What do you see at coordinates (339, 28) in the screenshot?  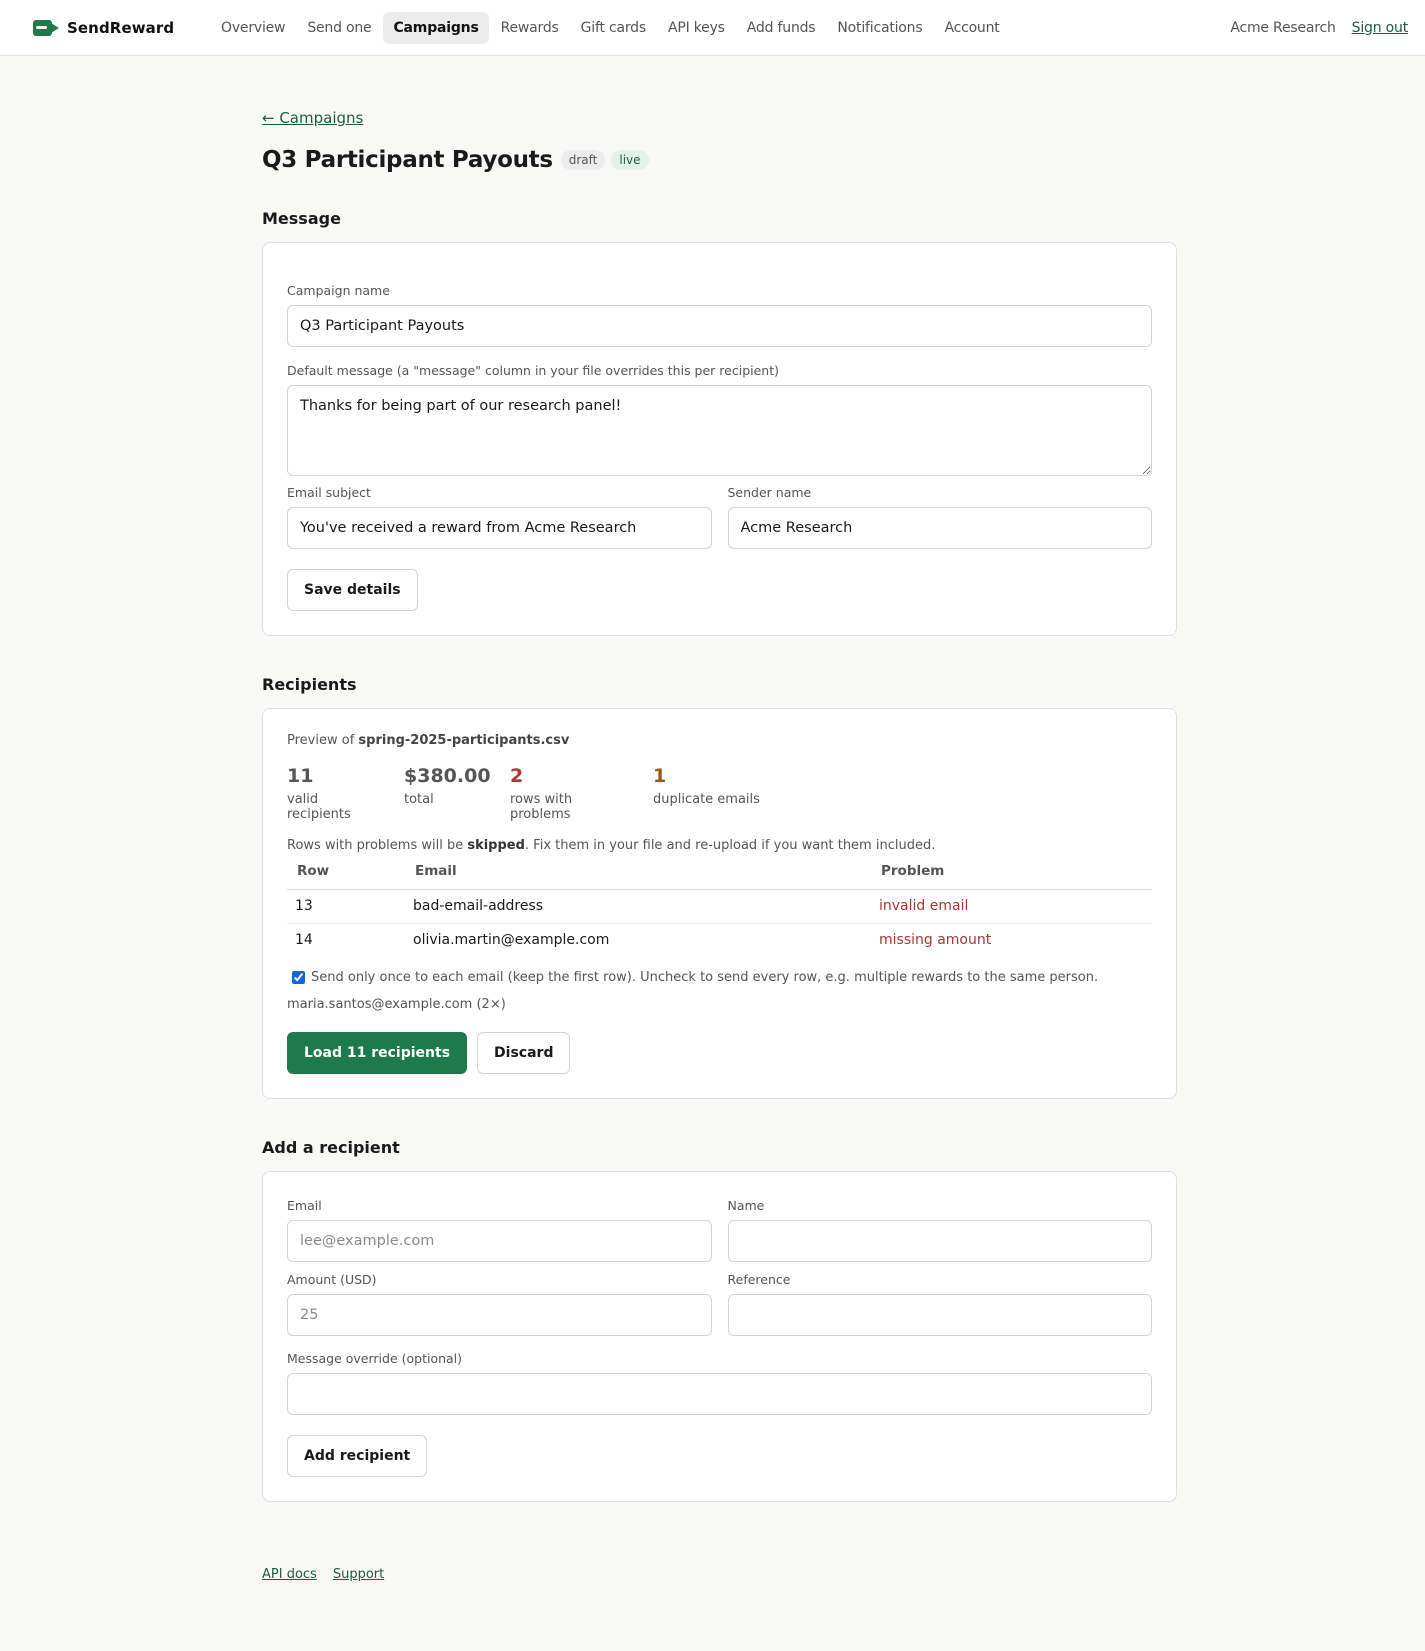 I see `nav-item-send-one: Send one` at bounding box center [339, 28].